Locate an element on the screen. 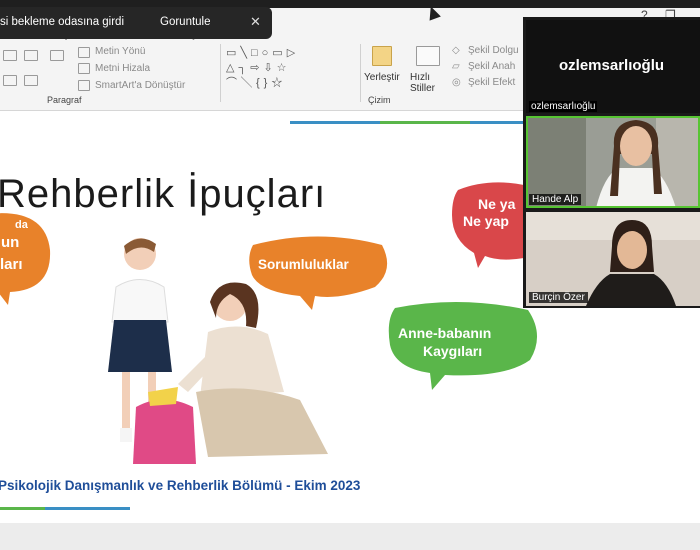  participant-name: Hande Alp is located at coordinates (555, 199).